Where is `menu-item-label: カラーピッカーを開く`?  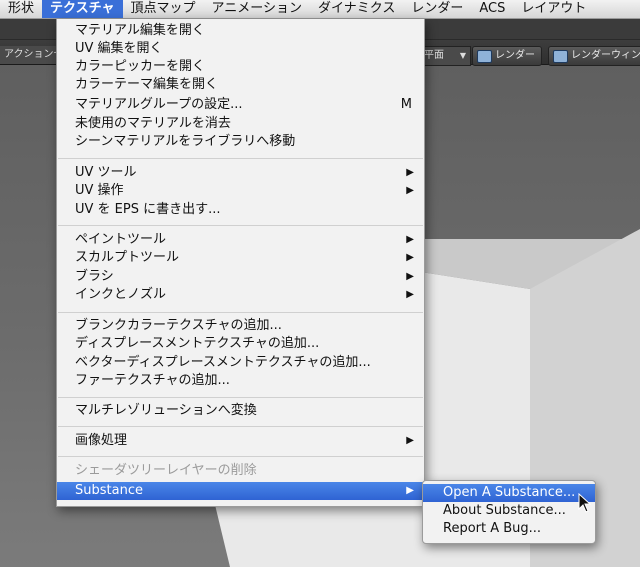
menu-item-label: カラーピッカーを開く is located at coordinates (140, 66).